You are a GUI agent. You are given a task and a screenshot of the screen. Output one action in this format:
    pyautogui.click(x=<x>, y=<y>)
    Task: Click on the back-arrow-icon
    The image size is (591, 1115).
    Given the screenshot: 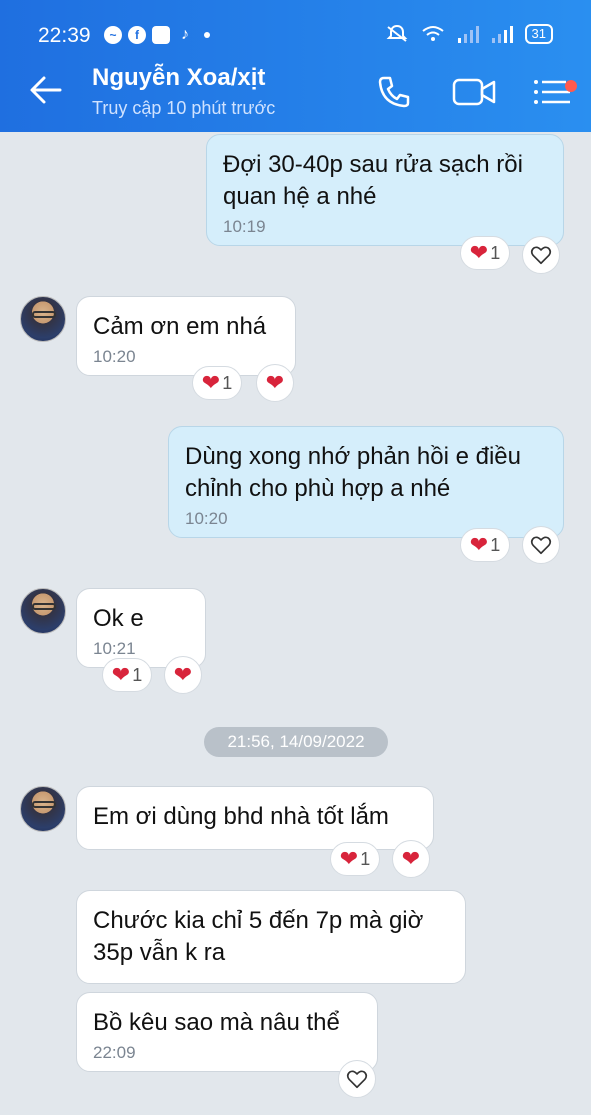 What is the action you would take?
    pyautogui.click(x=46, y=90)
    